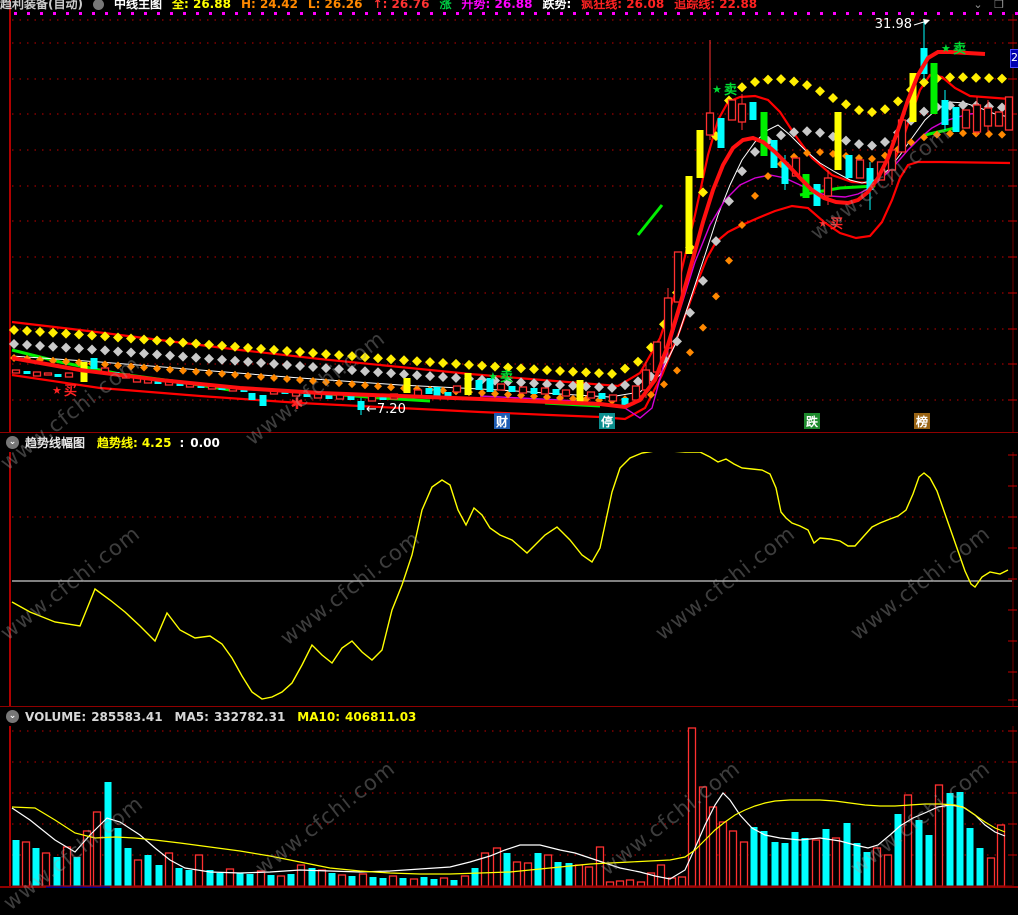  What do you see at coordinates (249, 716) in the screenshot?
I see `ma5-value: 332782.31` at bounding box center [249, 716].